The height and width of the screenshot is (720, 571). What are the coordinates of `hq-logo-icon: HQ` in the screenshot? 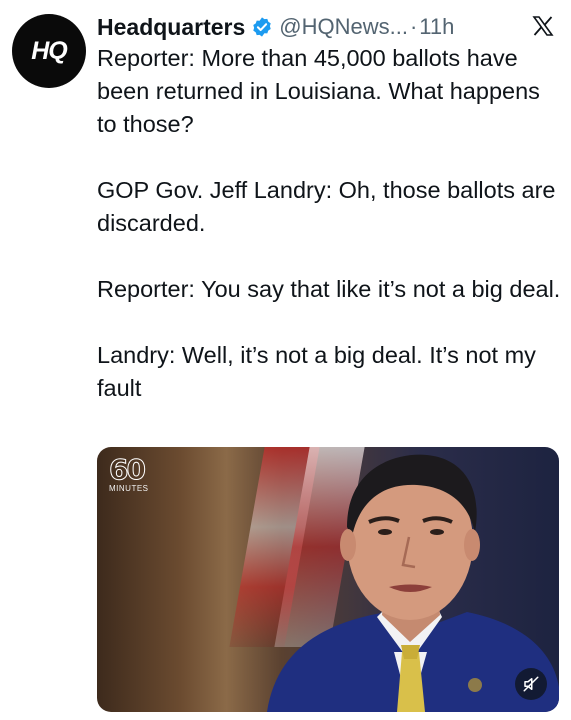 It's located at (49, 50).